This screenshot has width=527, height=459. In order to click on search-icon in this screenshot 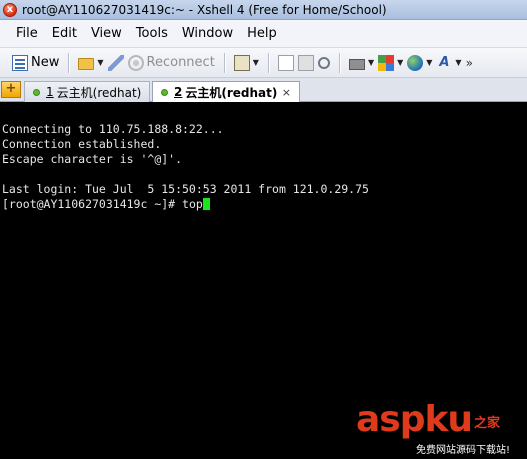, I will do `click(323, 62)`.